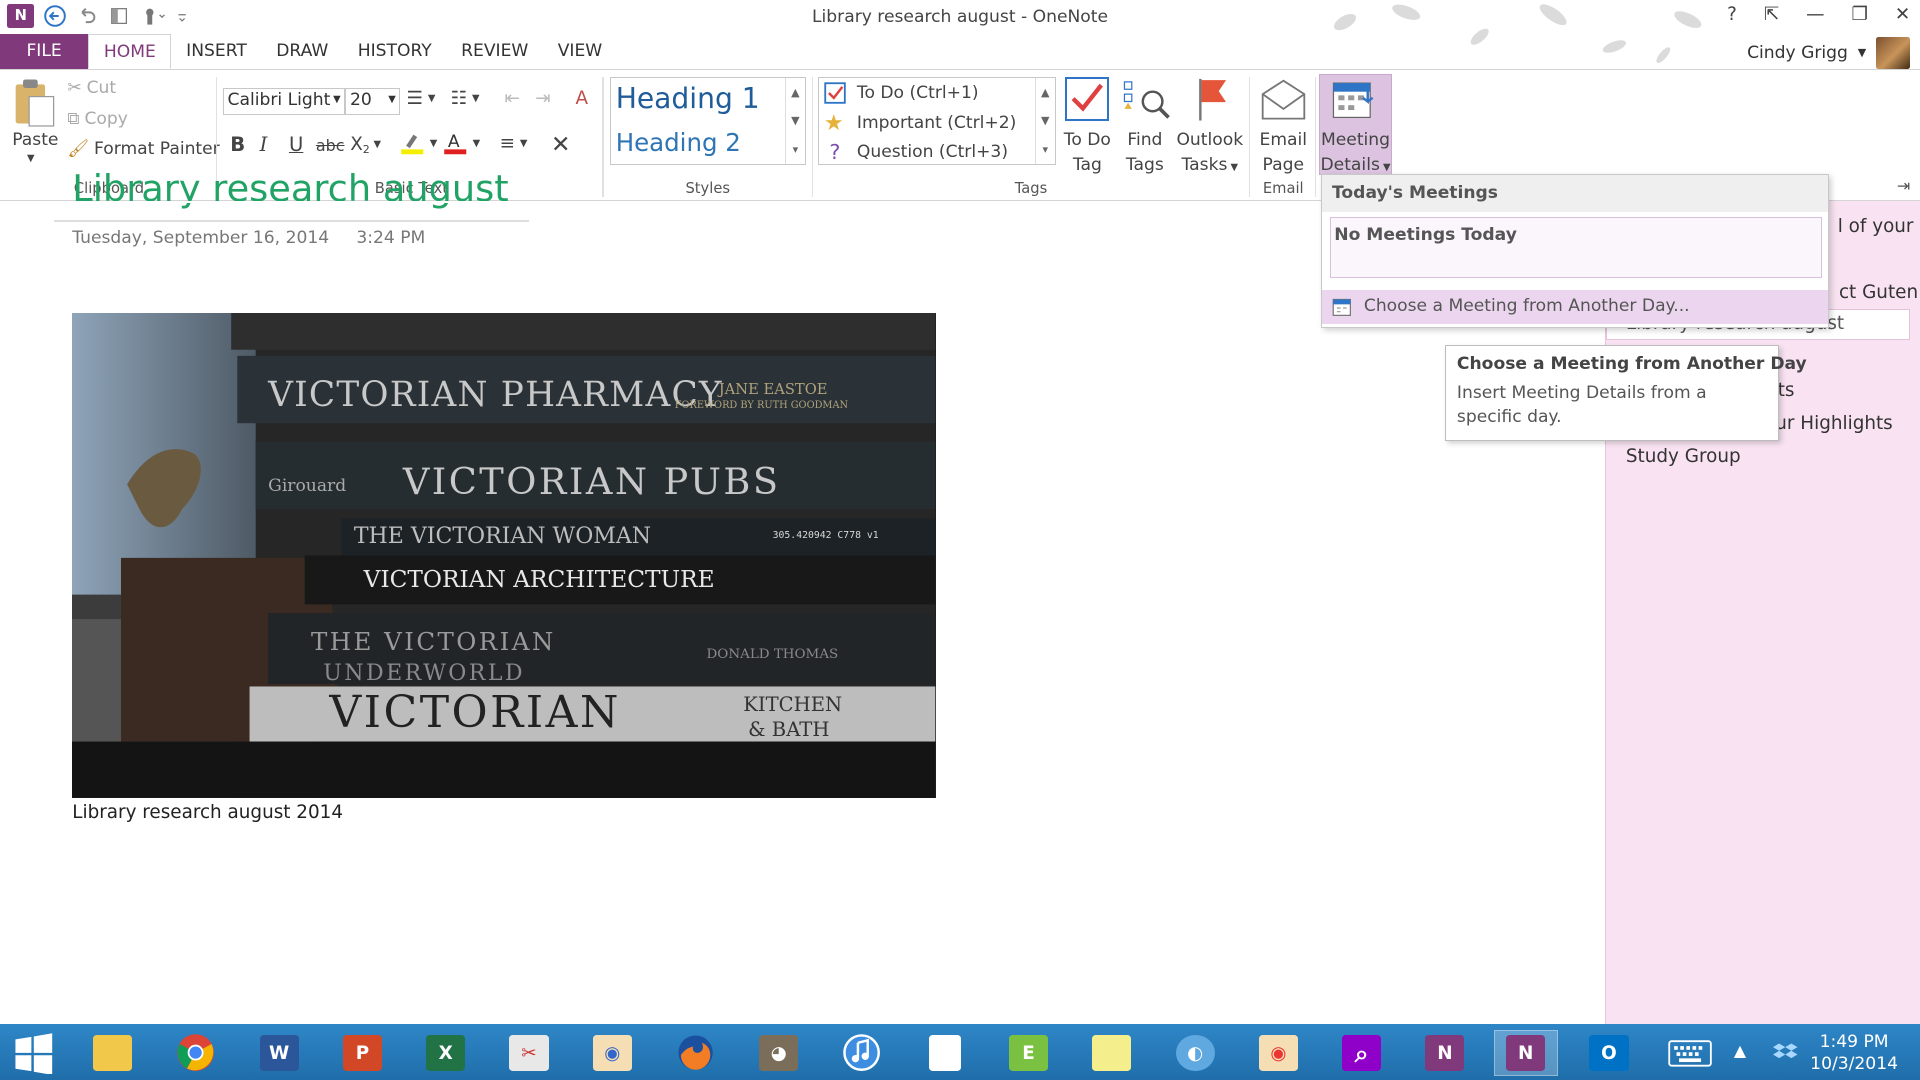 This screenshot has width=1920, height=1080. I want to click on taskbar-blank-document, so click(945, 1053).